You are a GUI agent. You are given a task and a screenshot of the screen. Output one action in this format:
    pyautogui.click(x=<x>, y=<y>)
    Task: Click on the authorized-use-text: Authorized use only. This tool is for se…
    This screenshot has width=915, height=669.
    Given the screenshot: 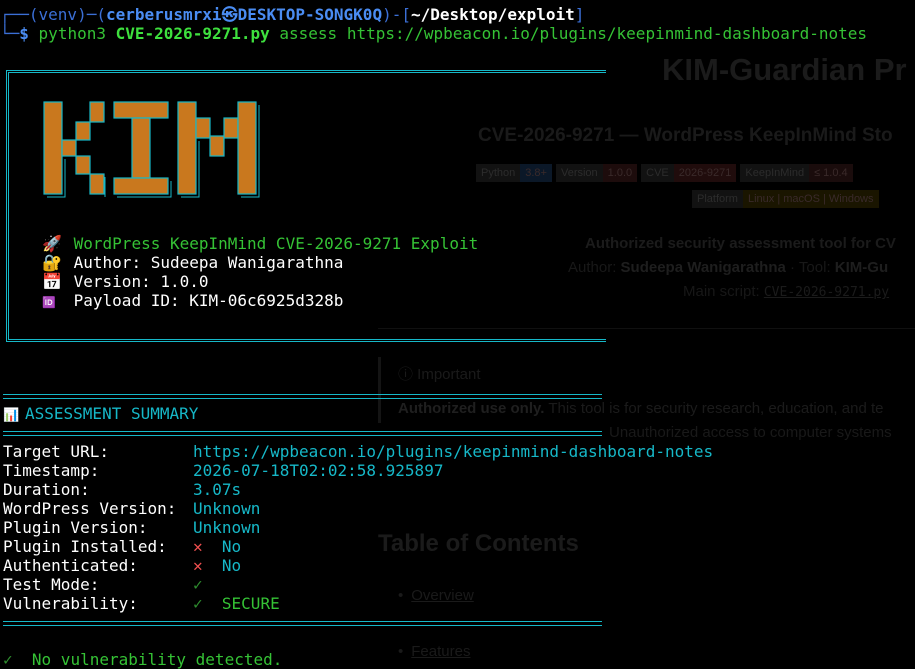 What is the action you would take?
    pyautogui.click(x=641, y=408)
    